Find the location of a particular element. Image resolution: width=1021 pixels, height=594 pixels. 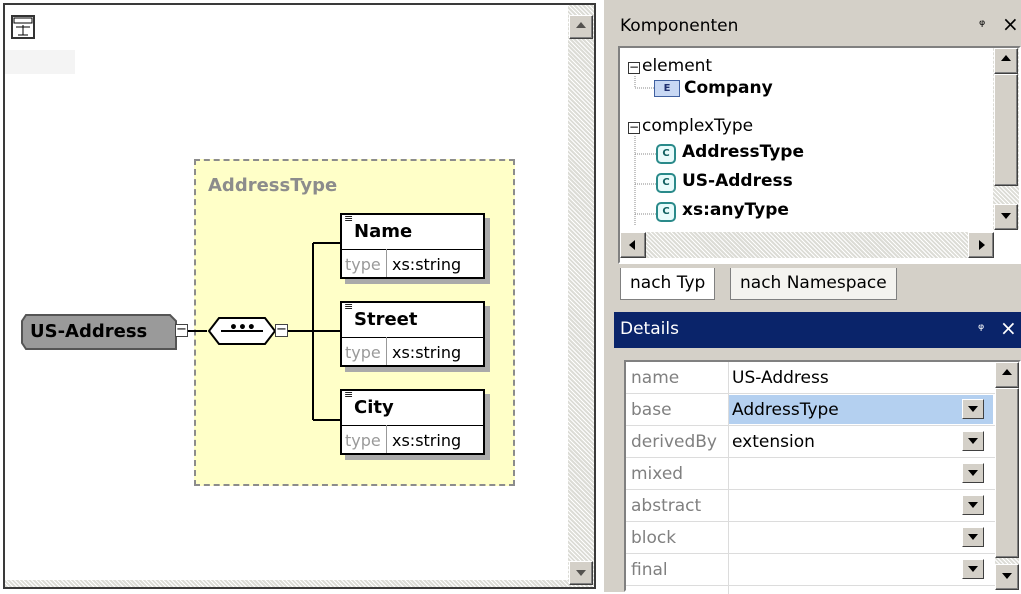

tree-group-label: complexType is located at coordinates (698, 126).